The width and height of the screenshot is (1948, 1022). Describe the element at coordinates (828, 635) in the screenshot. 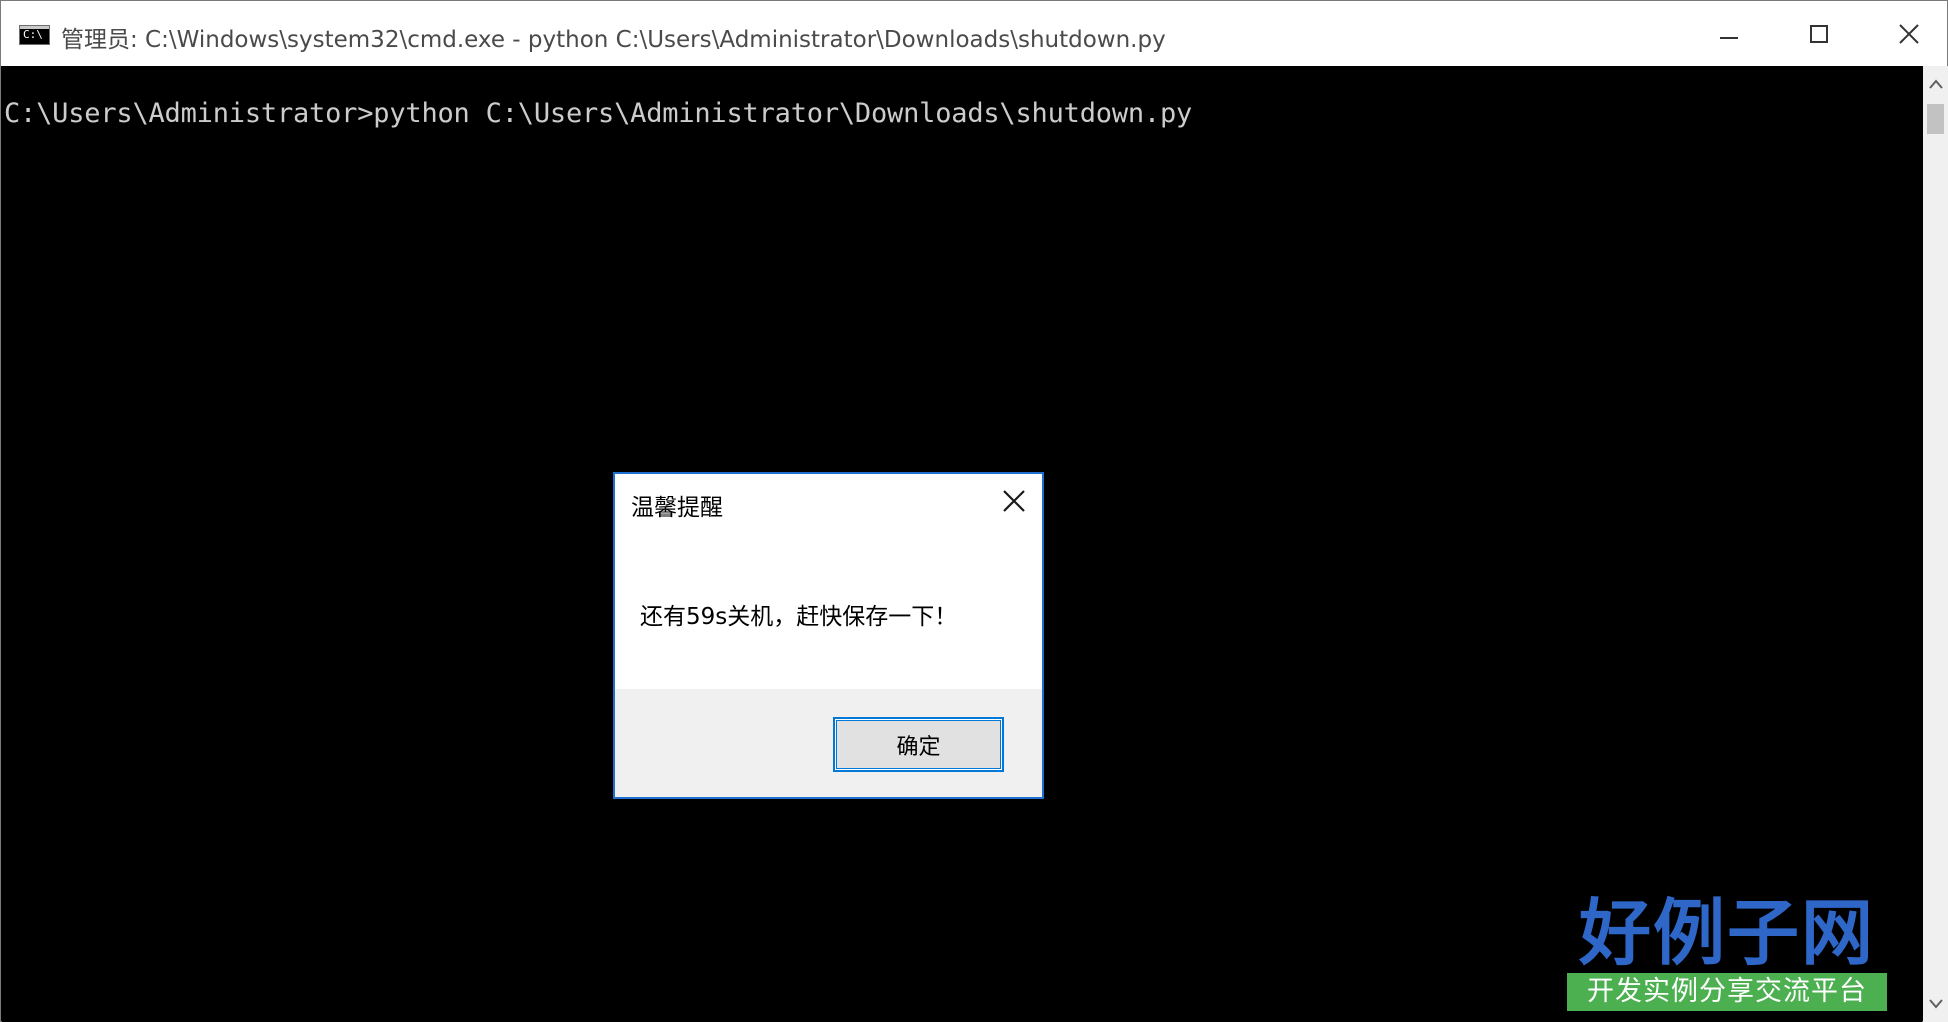

I see `shutdown-reminder-dialog: 温馨提醒 还有59s关机，赶快保存一下！ 确定` at that location.